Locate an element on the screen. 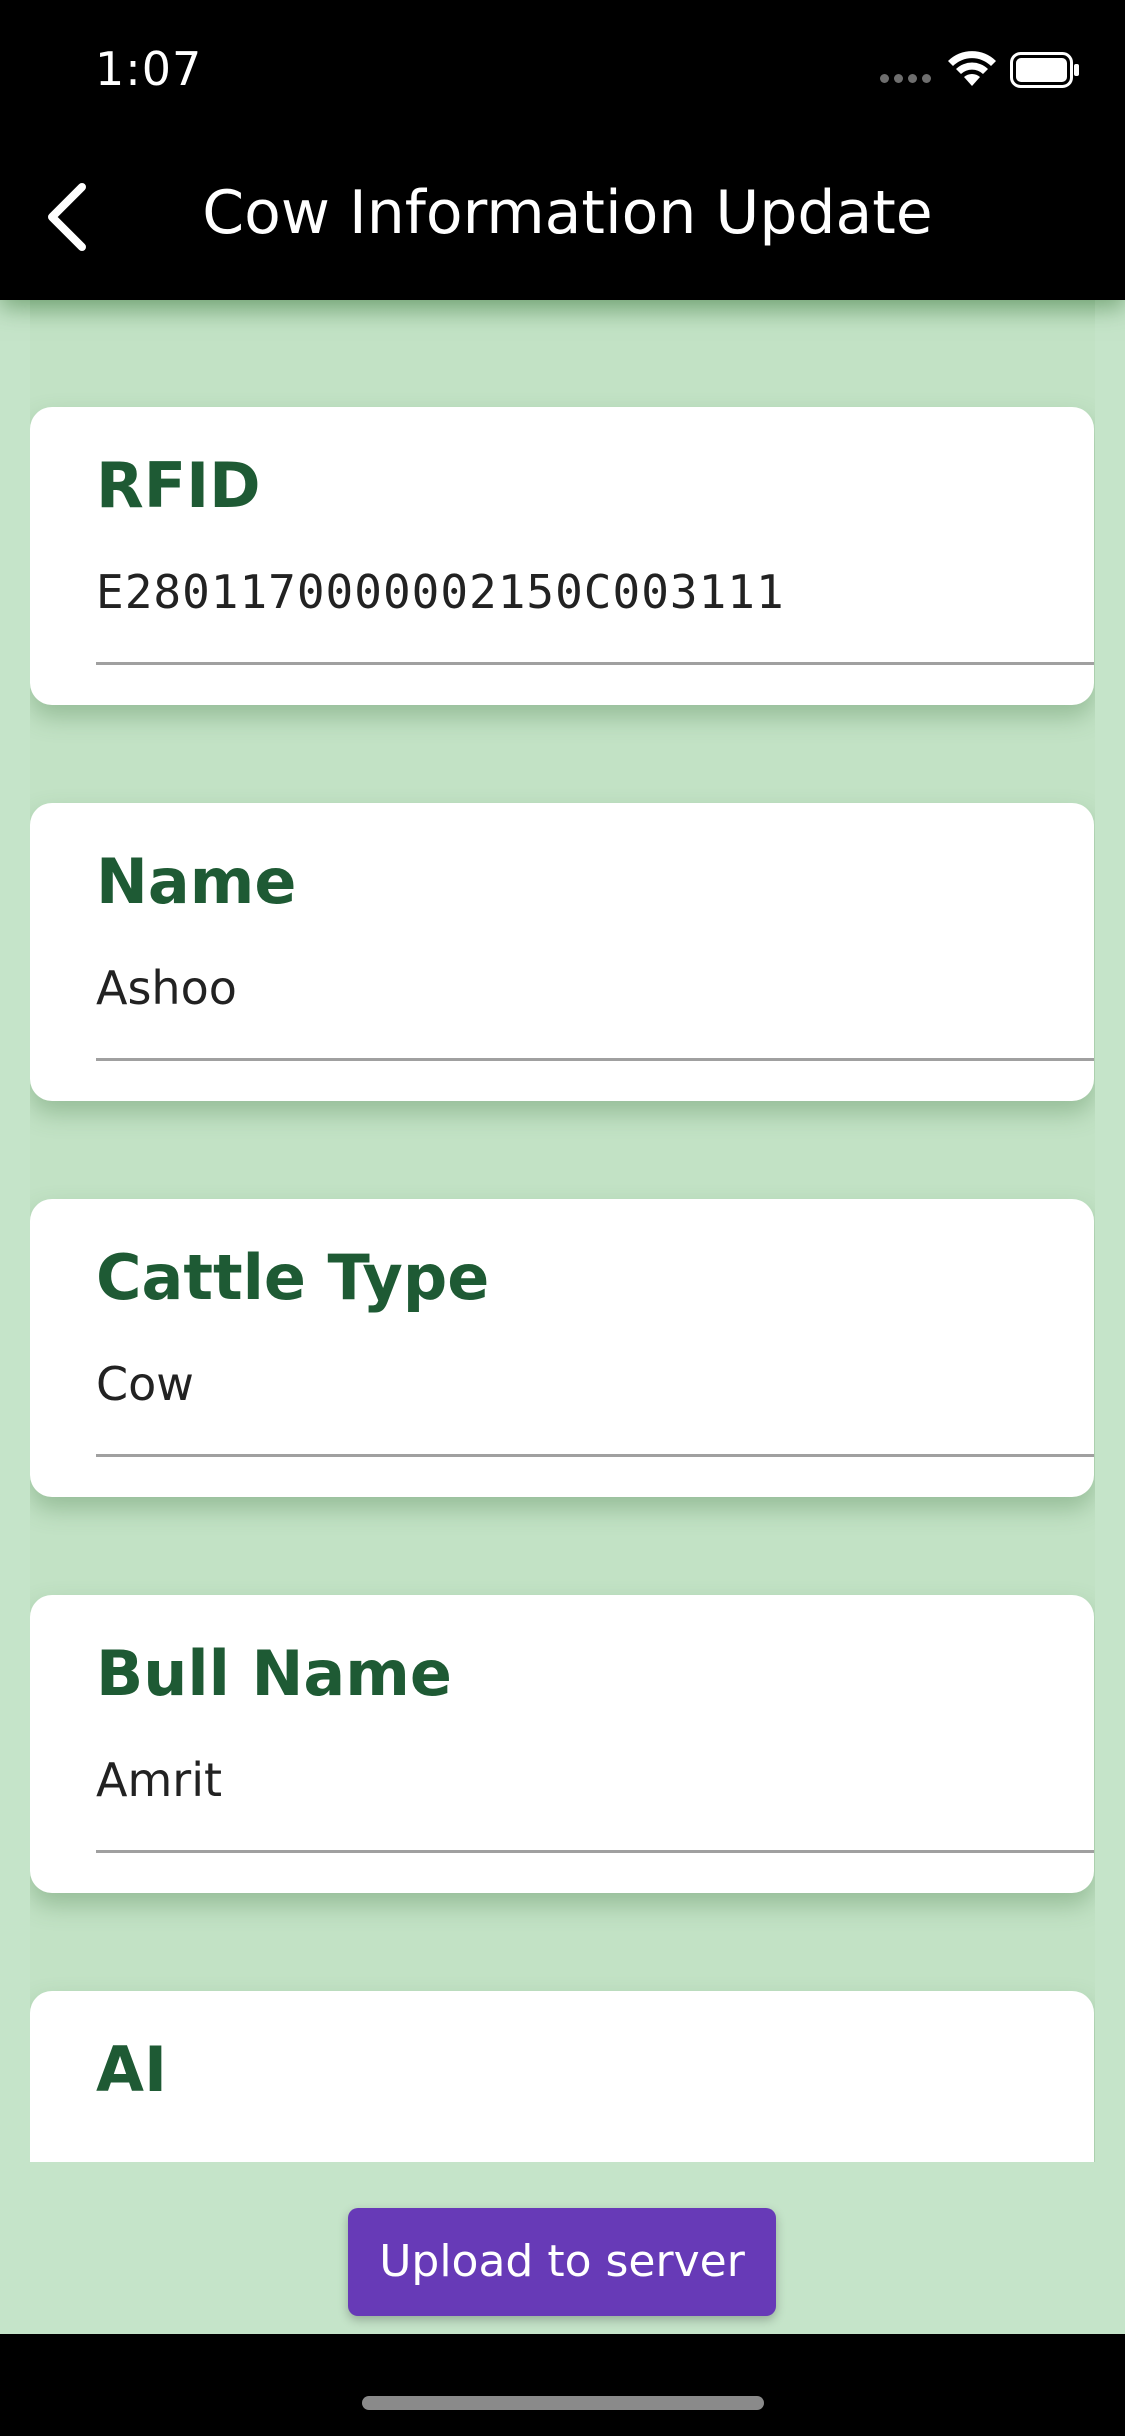 The width and height of the screenshot is (1125, 2436). name-field: Ashoo is located at coordinates (166, 988).